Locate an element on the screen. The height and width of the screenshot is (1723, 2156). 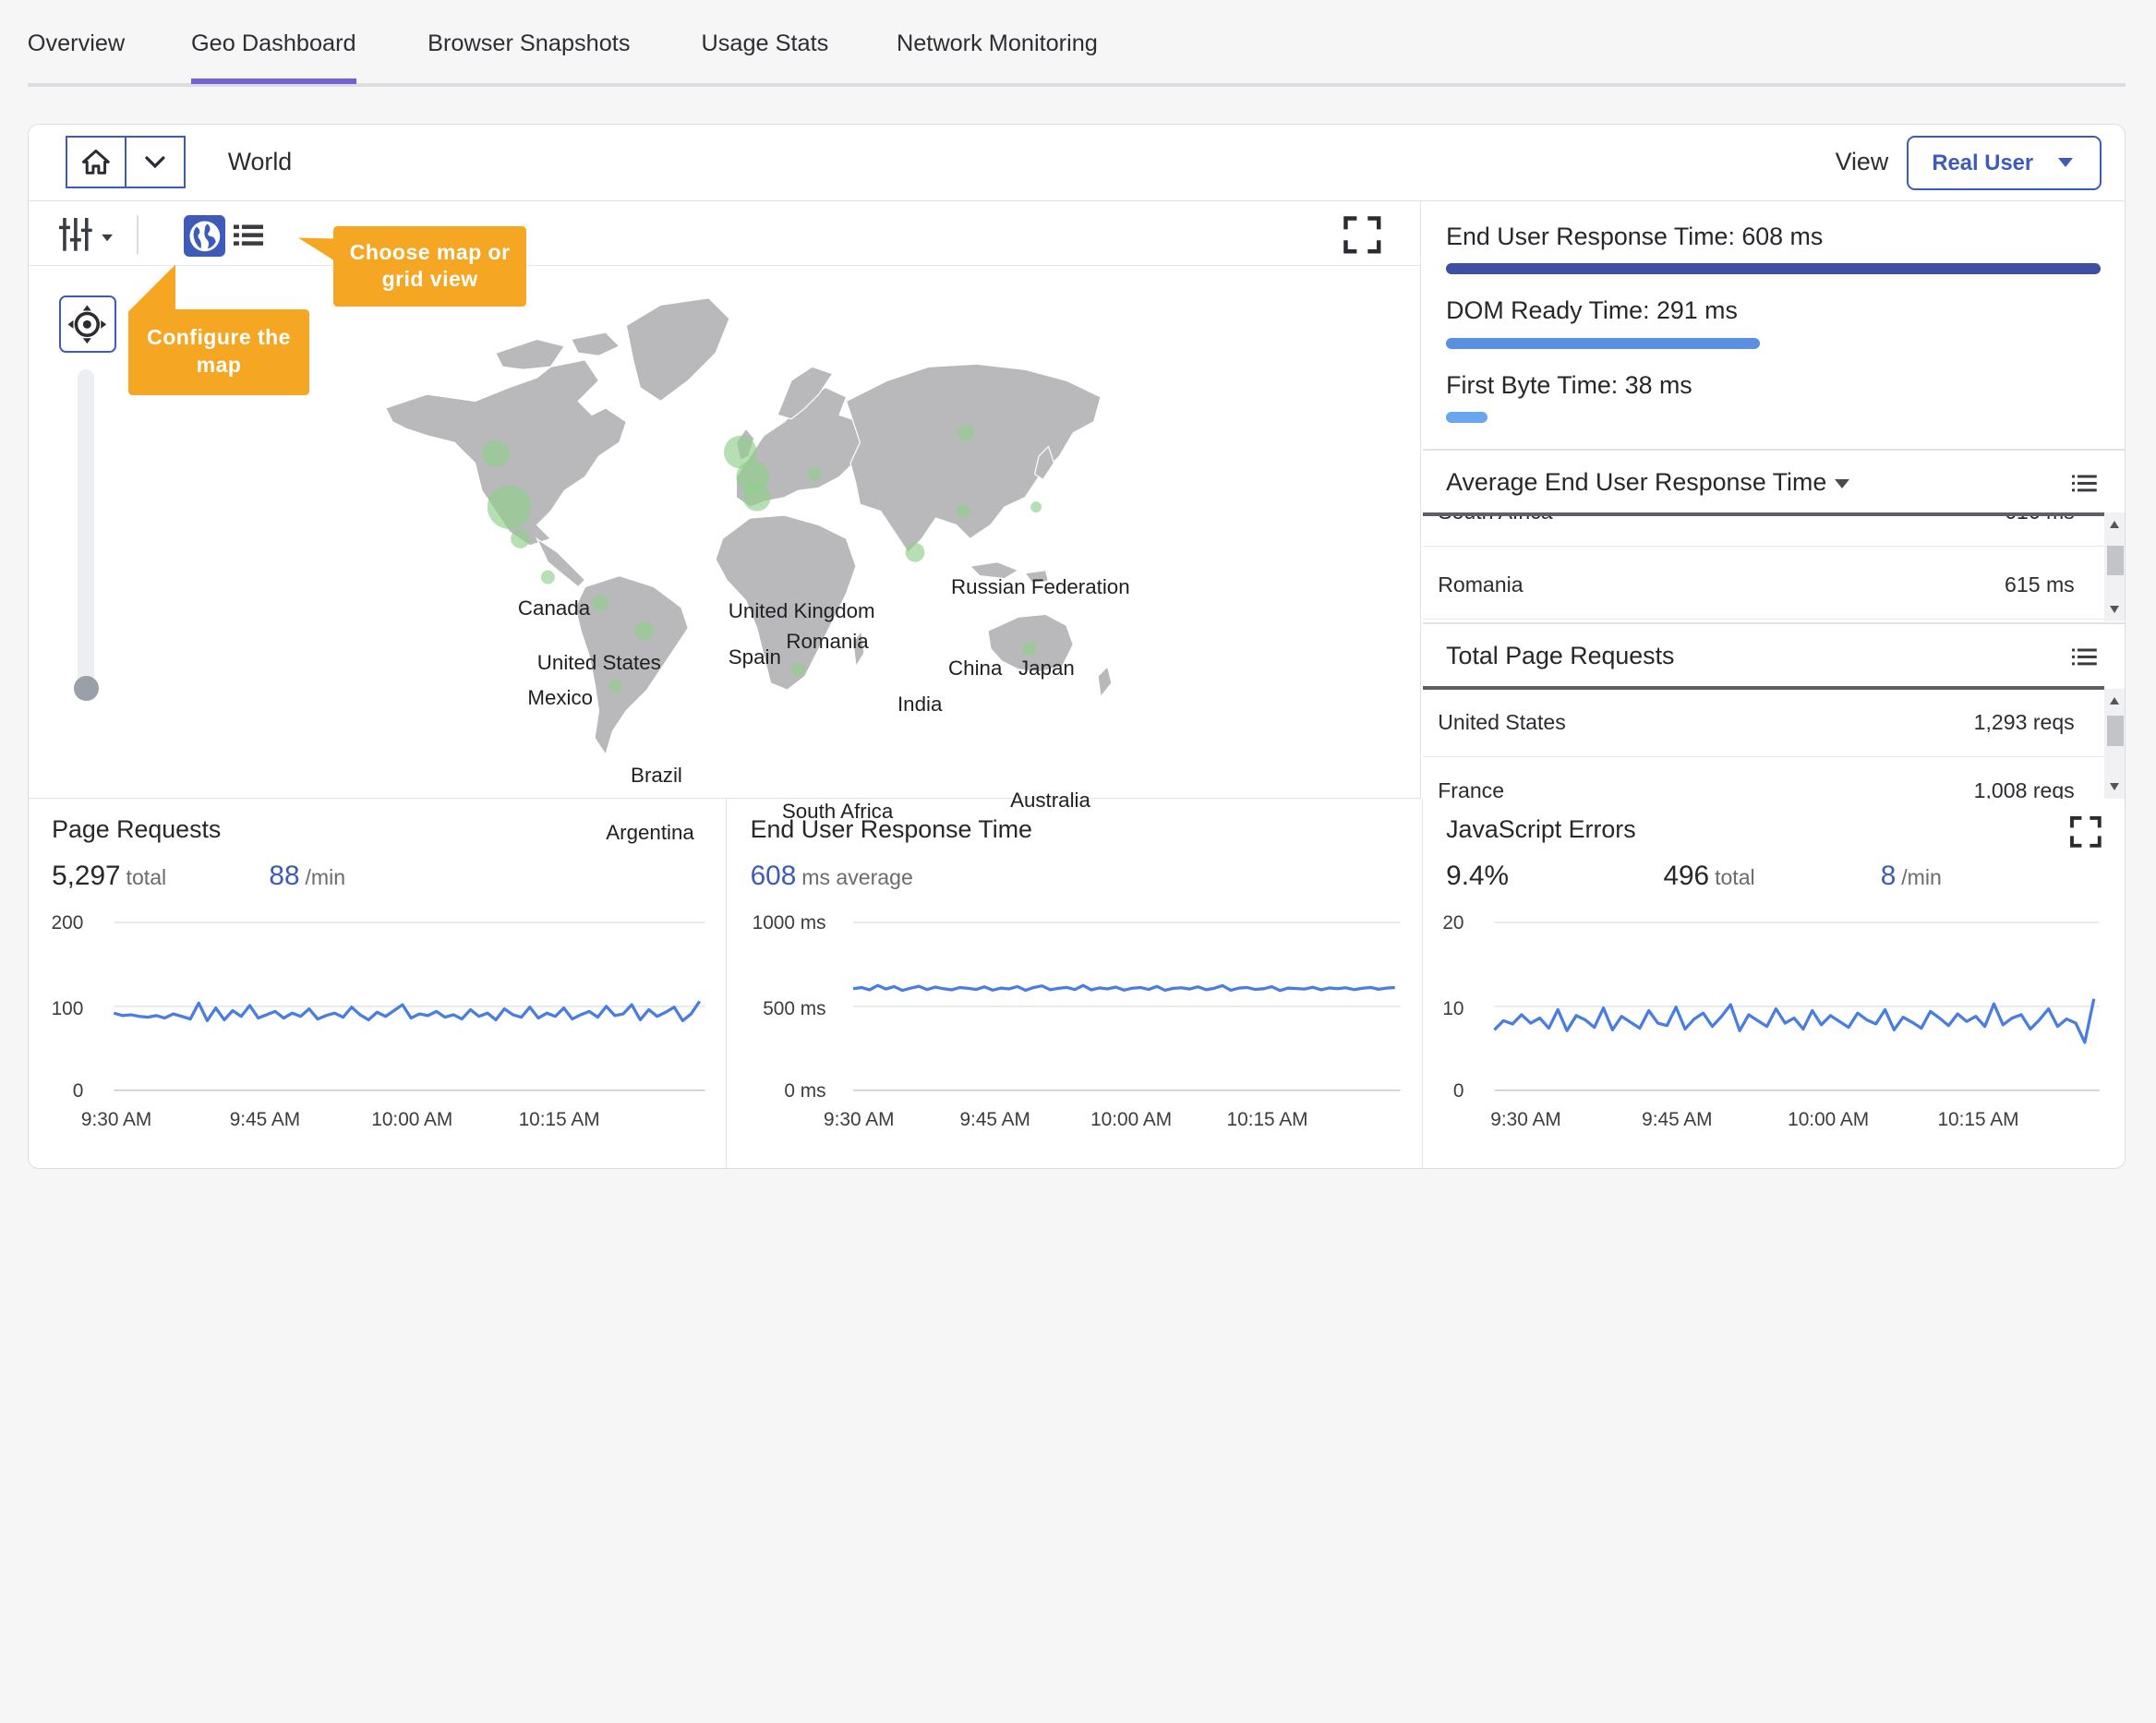
bubble-colombia is located at coordinates (600, 604).